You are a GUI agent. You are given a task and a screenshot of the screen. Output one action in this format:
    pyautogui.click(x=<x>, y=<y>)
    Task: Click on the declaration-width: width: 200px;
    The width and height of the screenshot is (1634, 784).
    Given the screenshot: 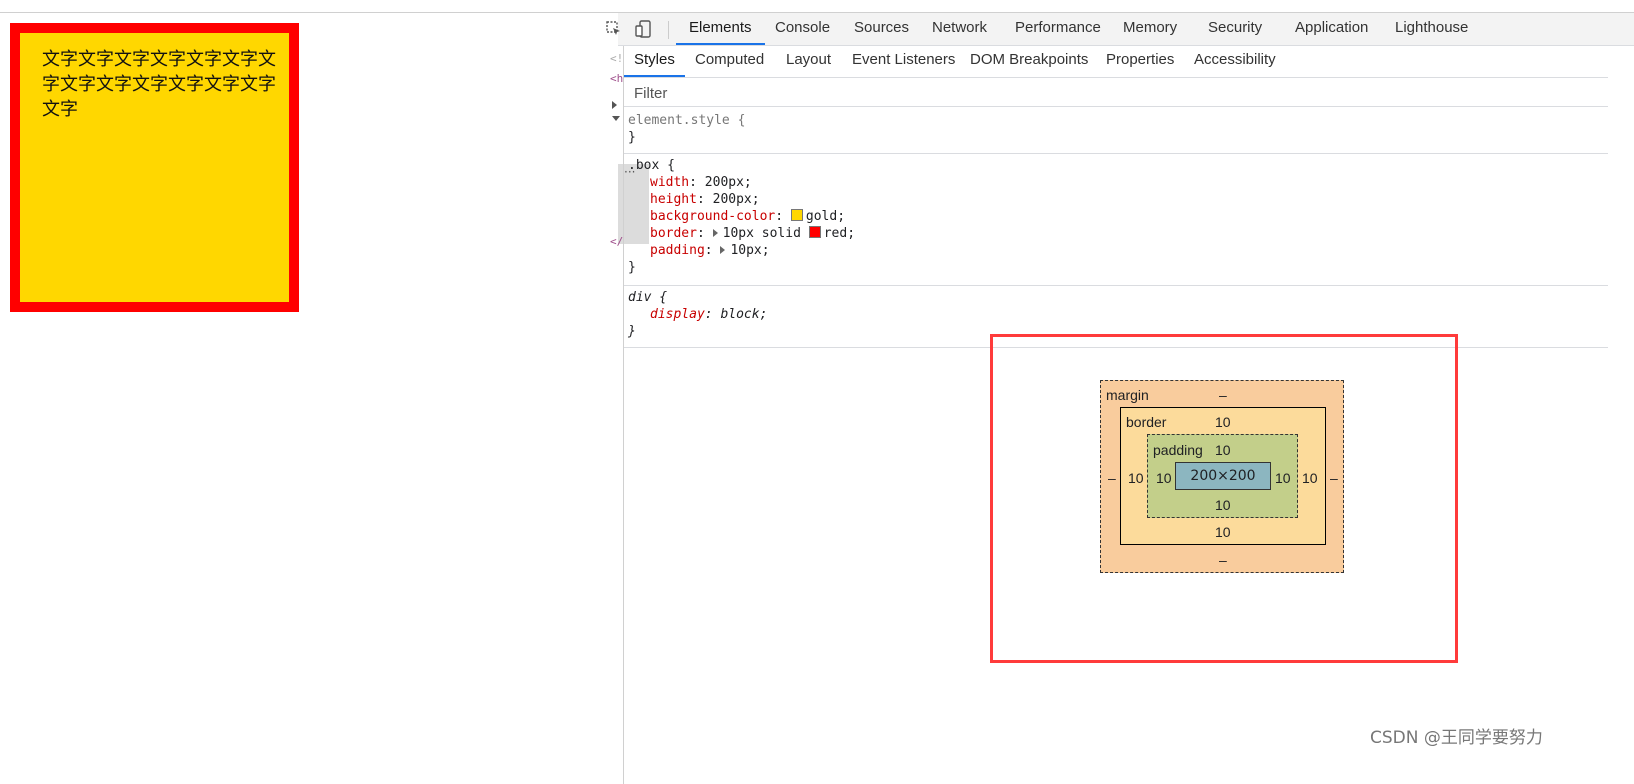 What is the action you would take?
    pyautogui.click(x=1118, y=182)
    